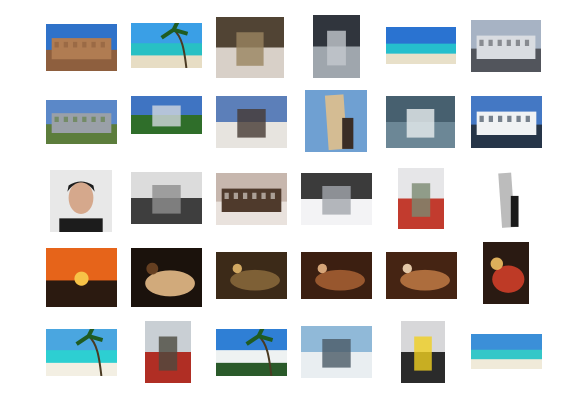 The height and width of the screenshot is (418, 565). I want to click on thumbnail-skier, so click(336, 199).